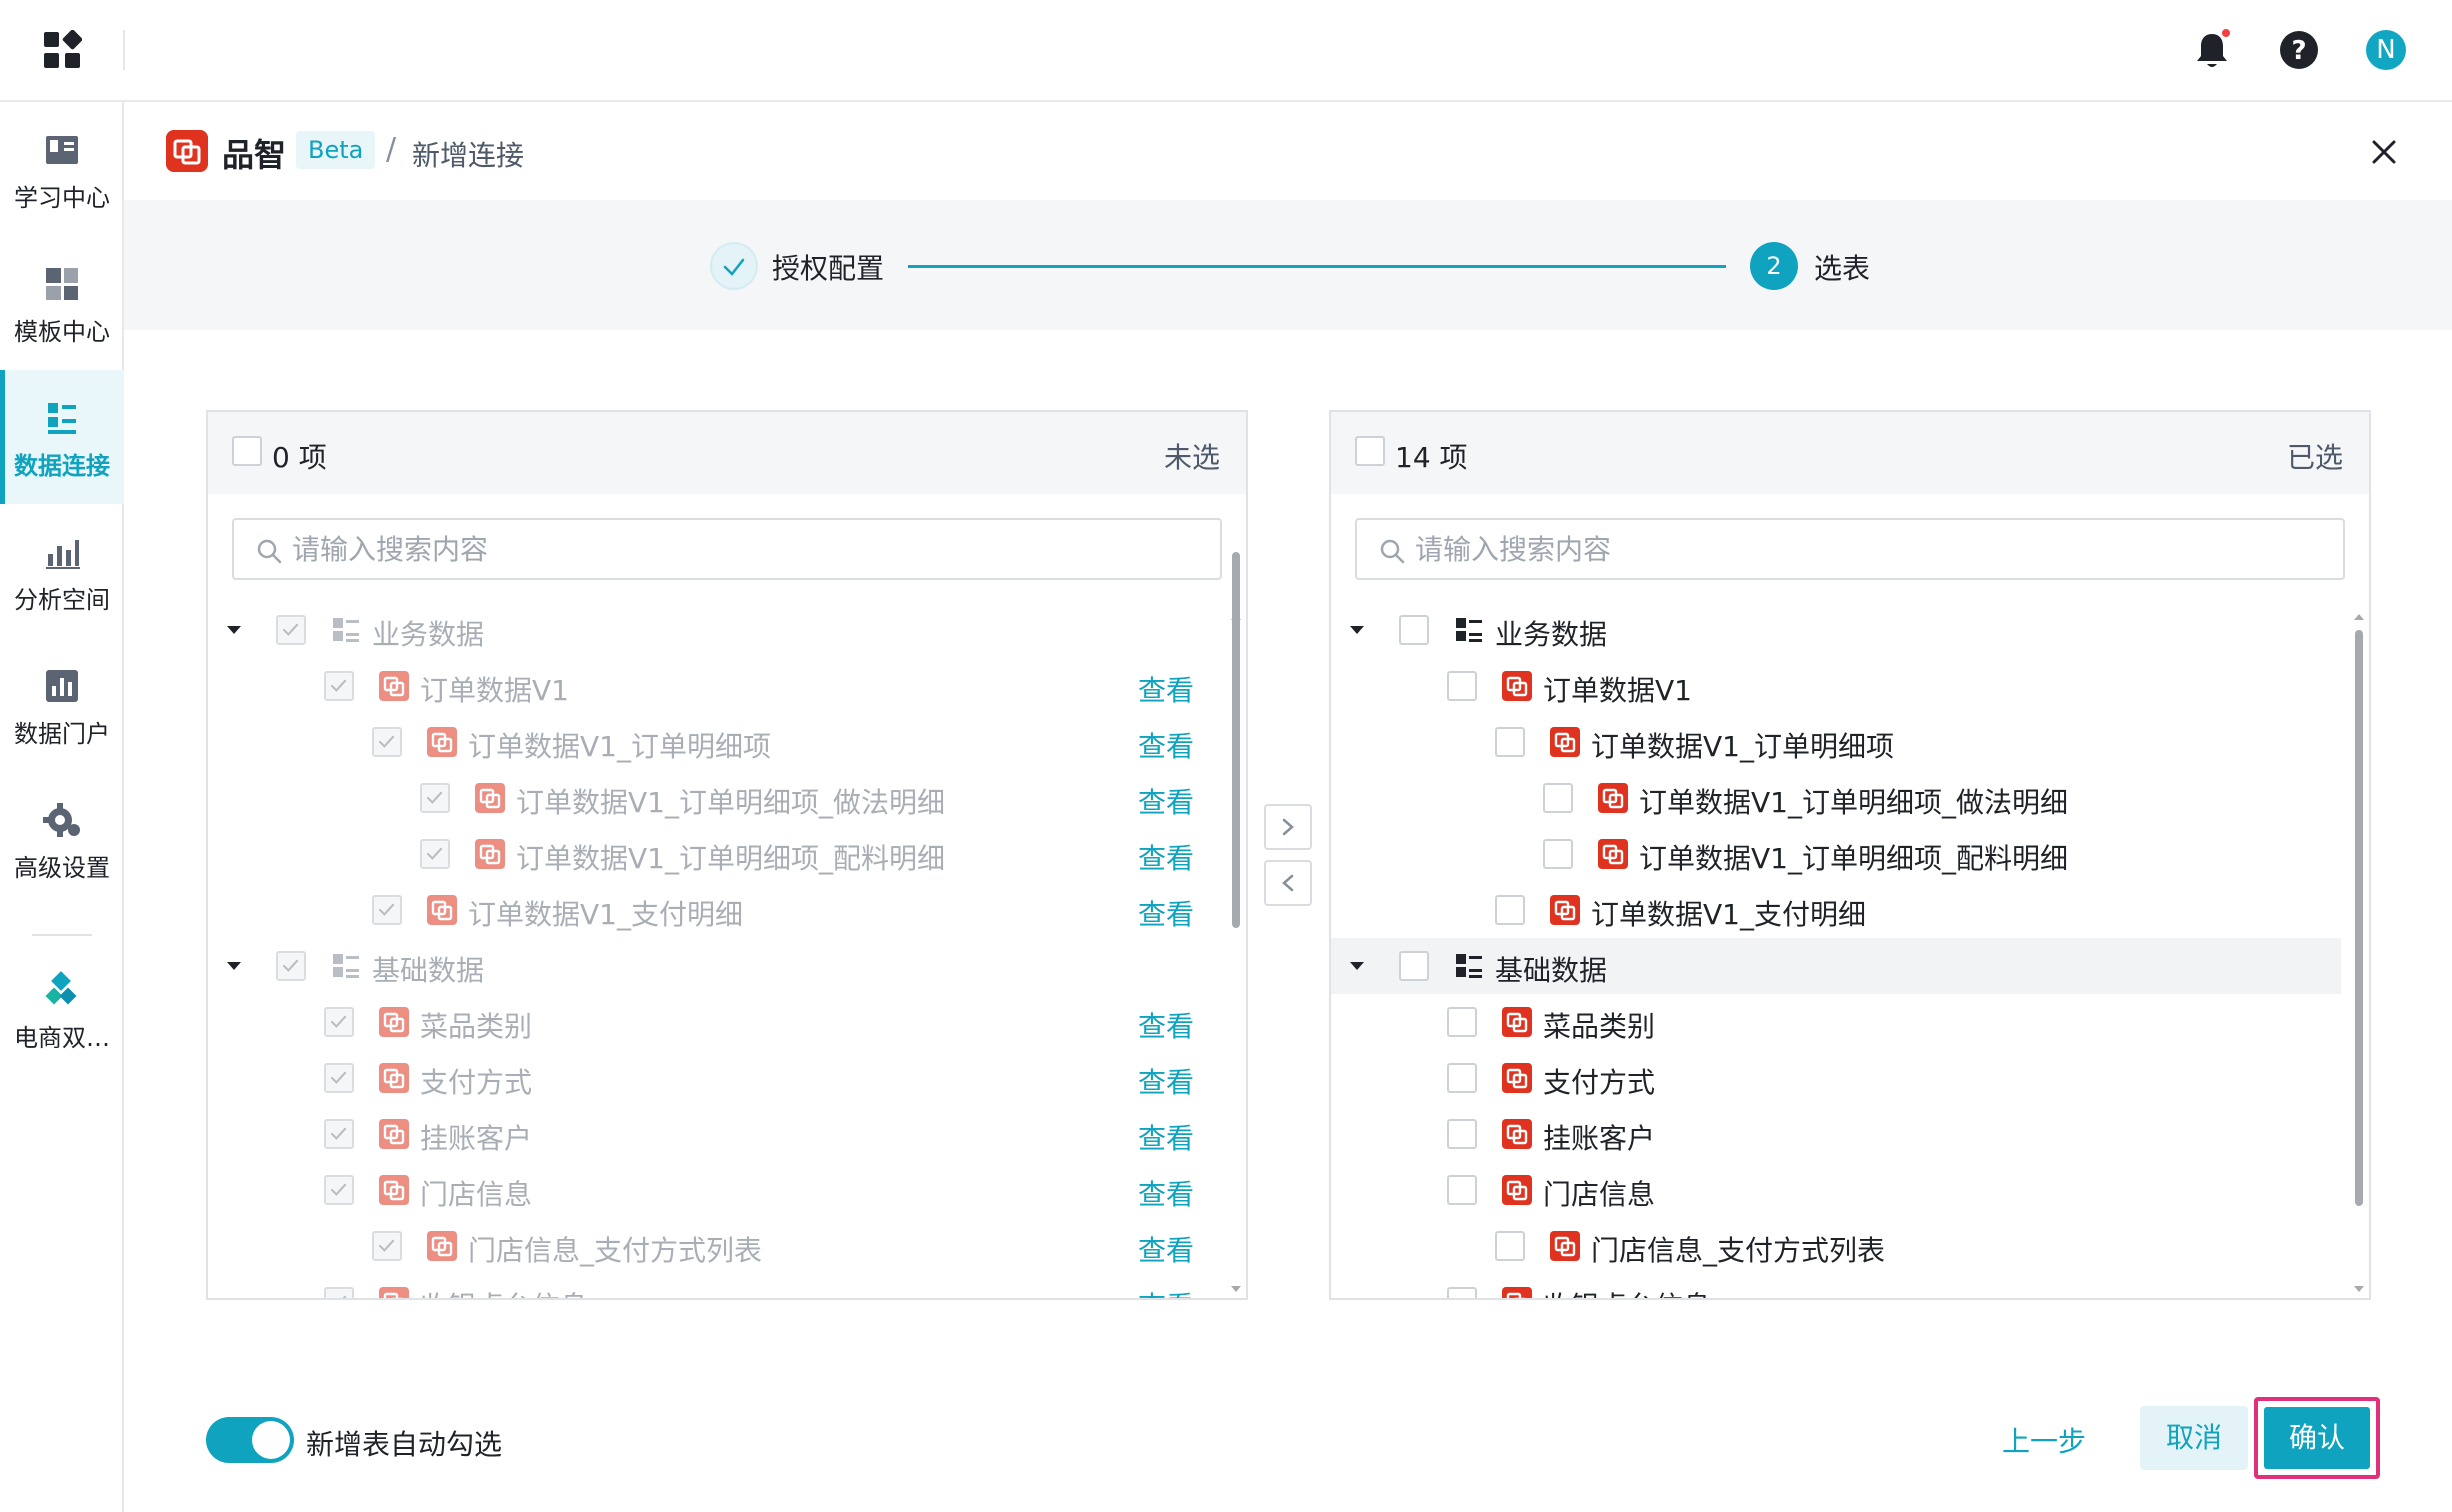 This screenshot has height=1512, width=2452. I want to click on tree-table-row: 订单数据V1_支付明细 查看, so click(713, 910).